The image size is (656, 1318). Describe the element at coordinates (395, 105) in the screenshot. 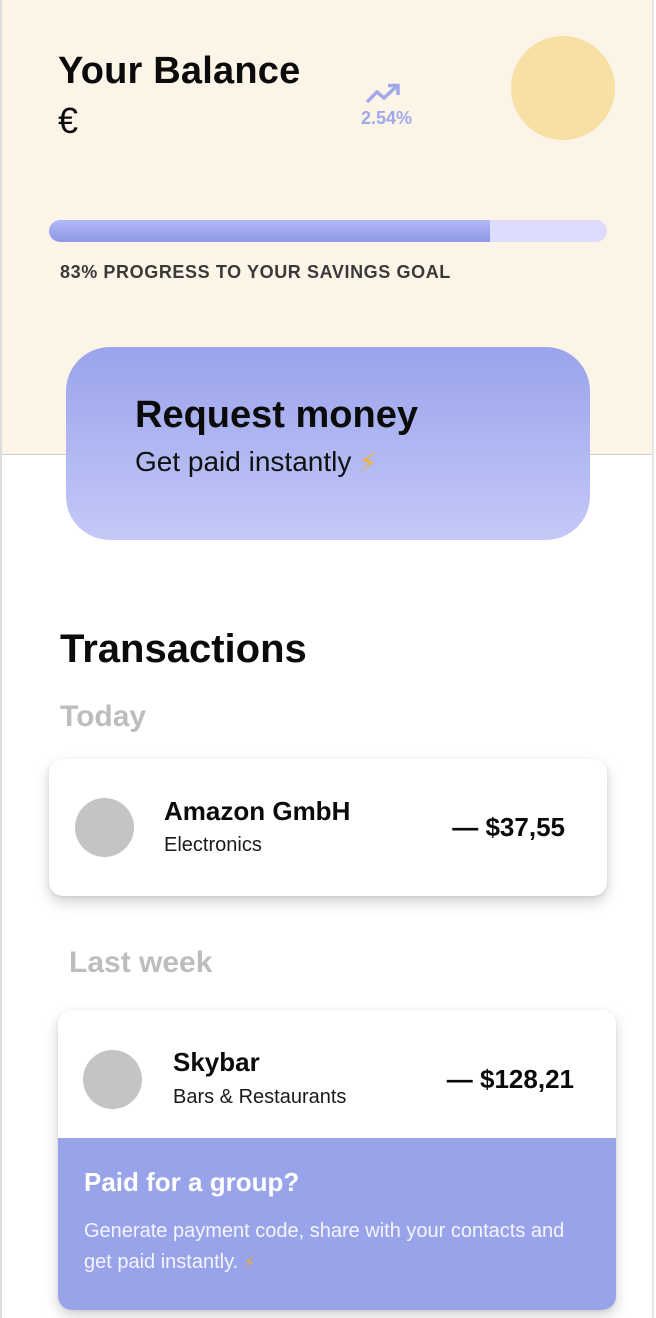

I see `balance-trend: 2.54%` at that location.